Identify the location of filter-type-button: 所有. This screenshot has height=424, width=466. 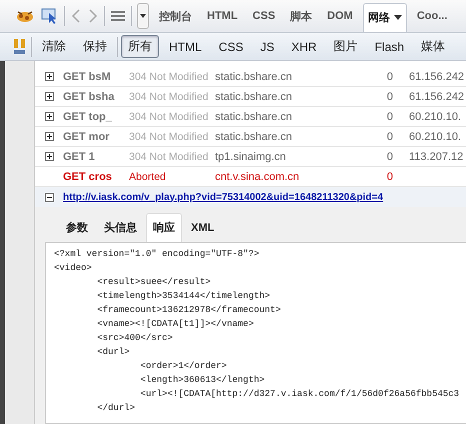
(140, 46).